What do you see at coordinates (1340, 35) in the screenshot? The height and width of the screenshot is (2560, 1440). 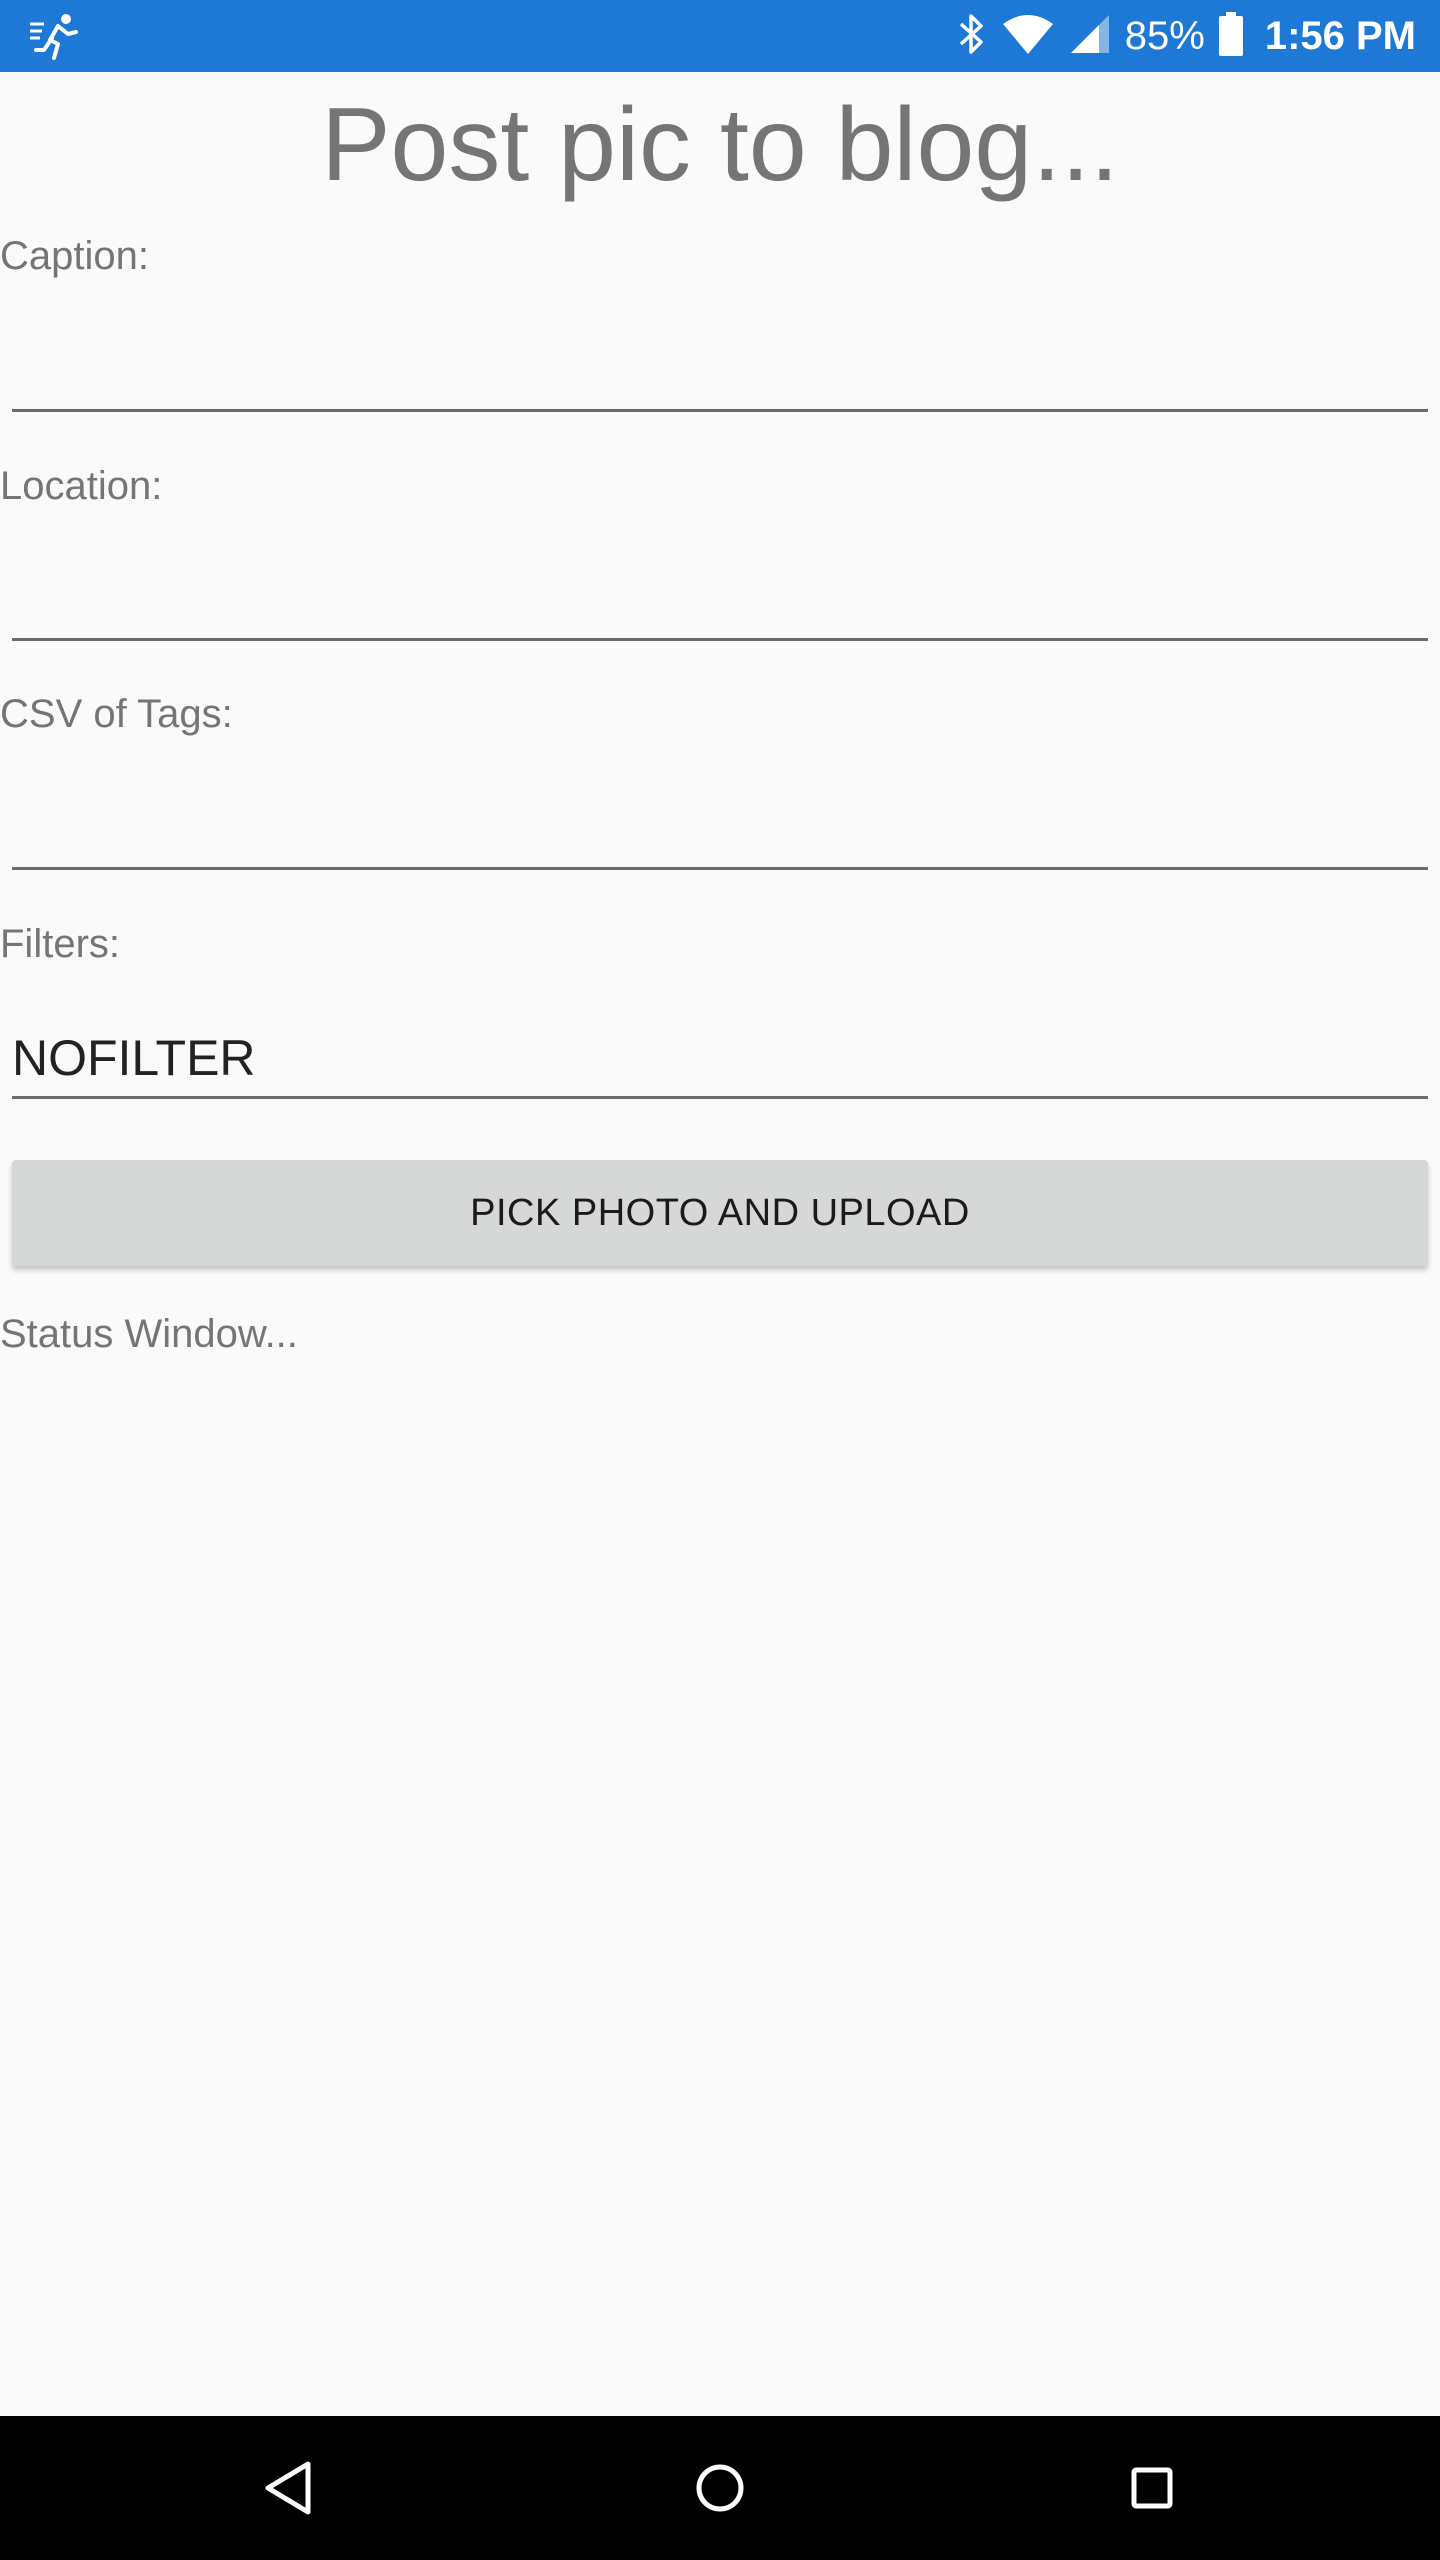 I see `clock: 1:56 PM` at bounding box center [1340, 35].